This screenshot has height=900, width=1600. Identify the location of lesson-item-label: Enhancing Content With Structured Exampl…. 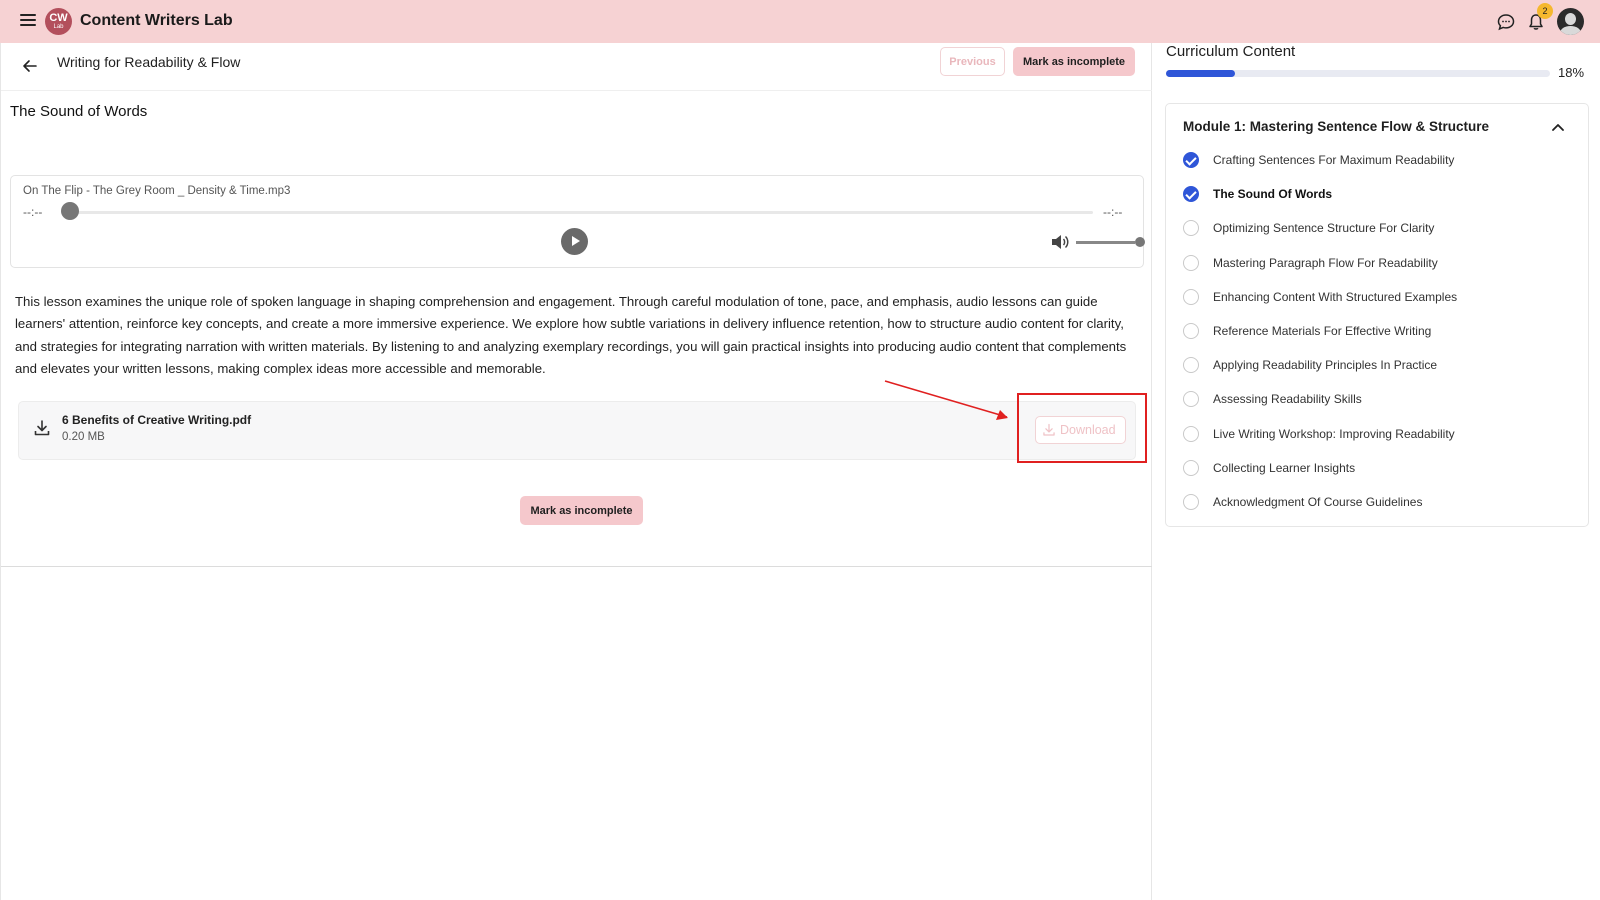
(1335, 296).